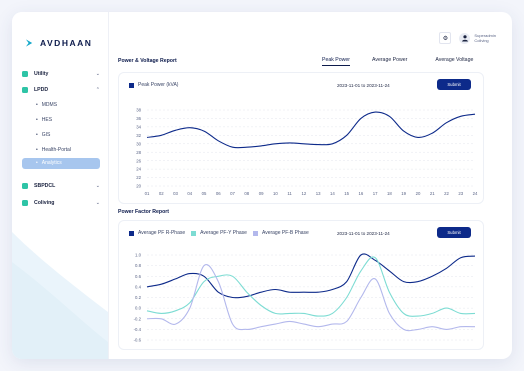 This screenshot has height=371, width=524. I want to click on y-tick-label: 30, so click(138, 143).